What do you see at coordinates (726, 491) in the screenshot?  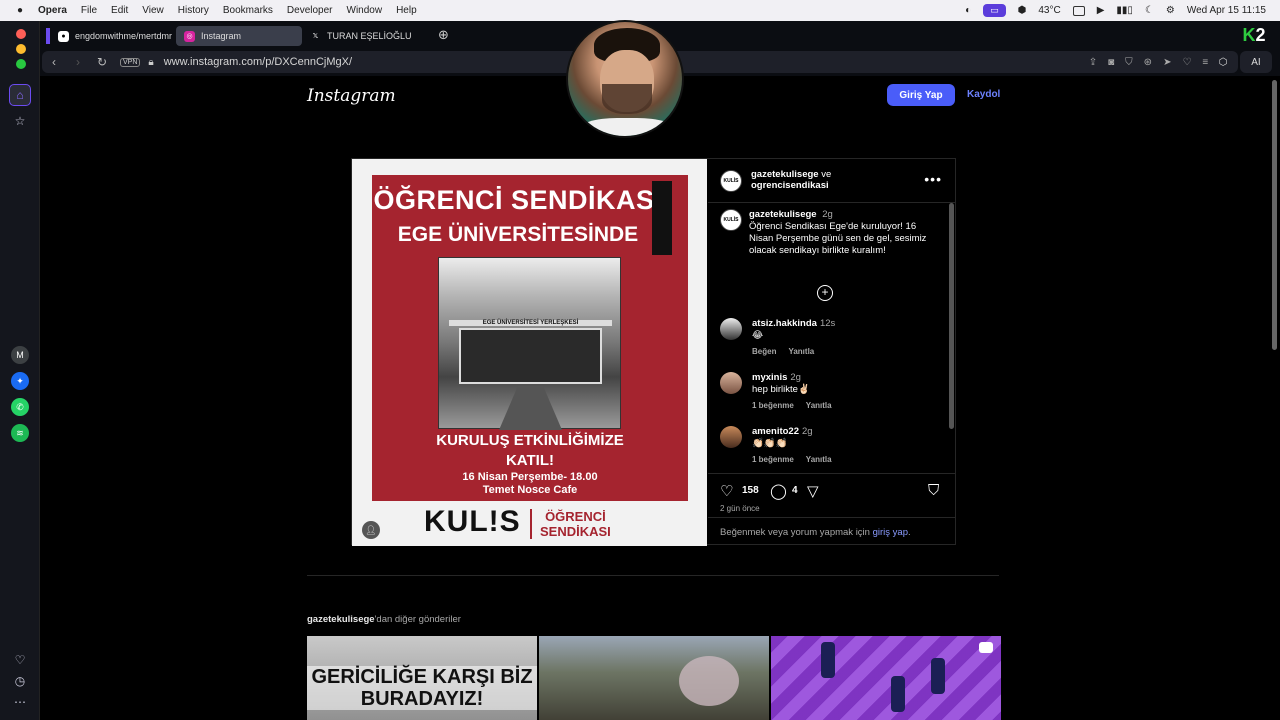 I see `like-heart-icon: ♡` at bounding box center [726, 491].